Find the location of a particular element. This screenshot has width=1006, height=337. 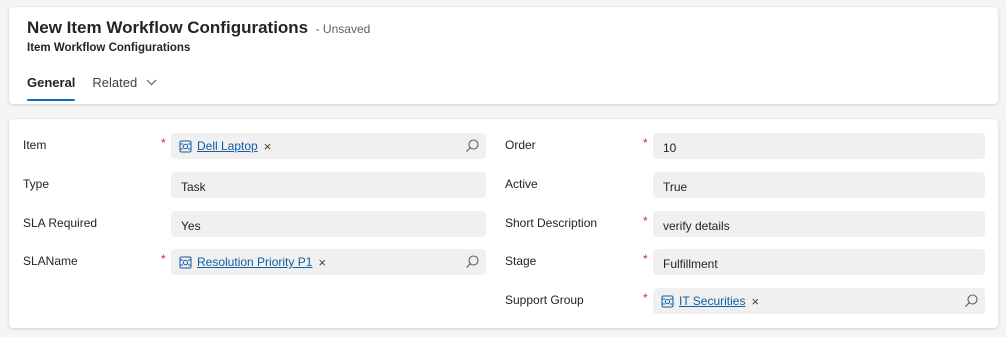

support-group-lookup-link: IT Securities is located at coordinates (712, 301).